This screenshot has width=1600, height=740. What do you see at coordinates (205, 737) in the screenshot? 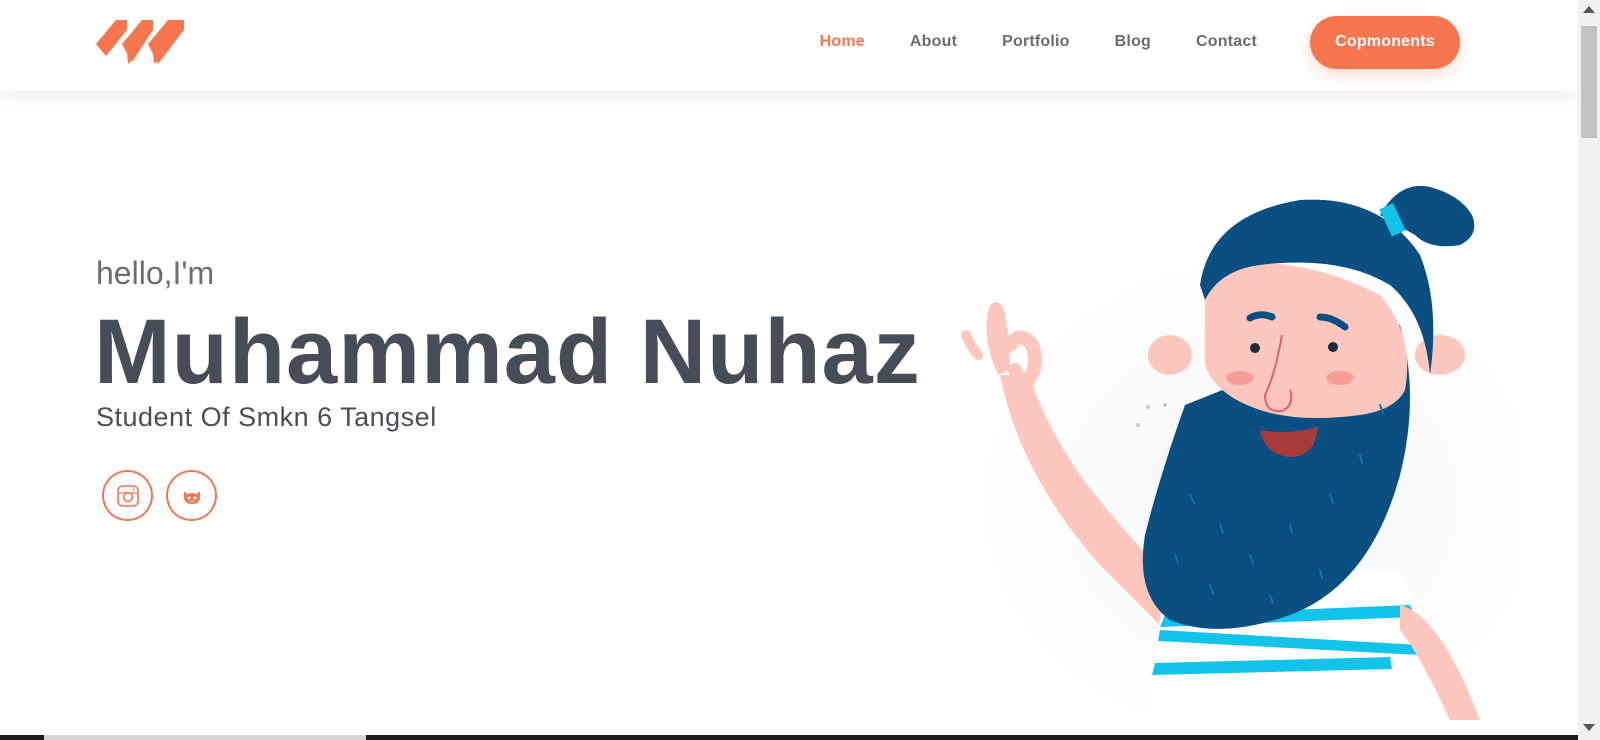
I see `horizontal-scrollbar-thumb` at bounding box center [205, 737].